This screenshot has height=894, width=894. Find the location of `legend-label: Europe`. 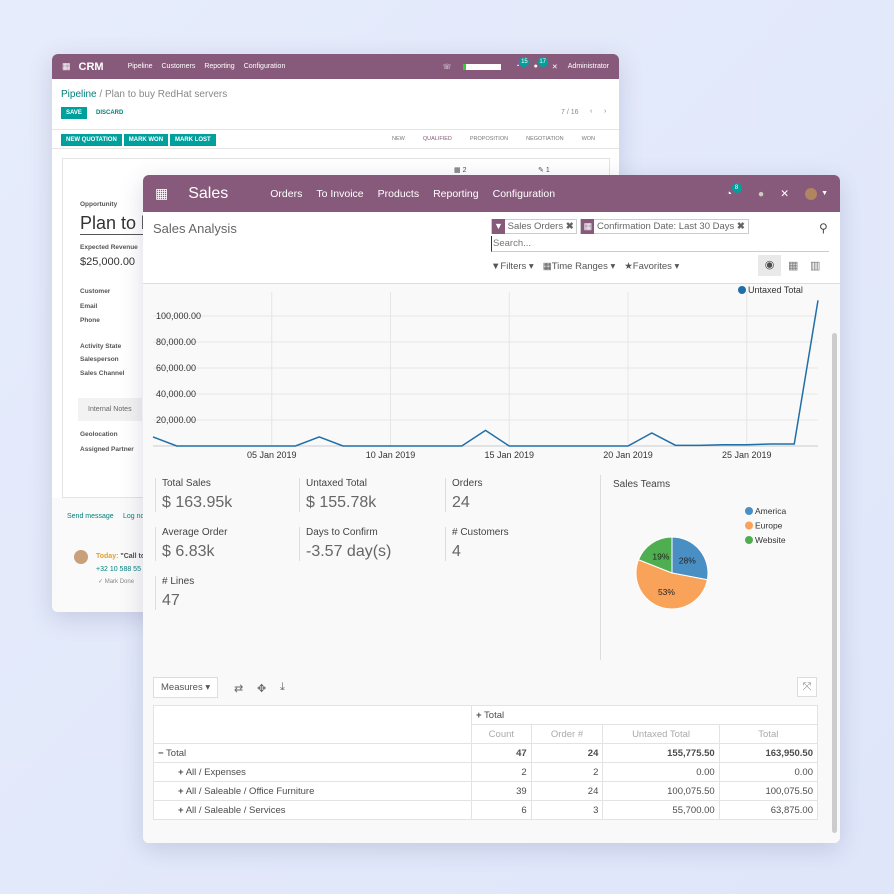

legend-label: Europe is located at coordinates (769, 526).